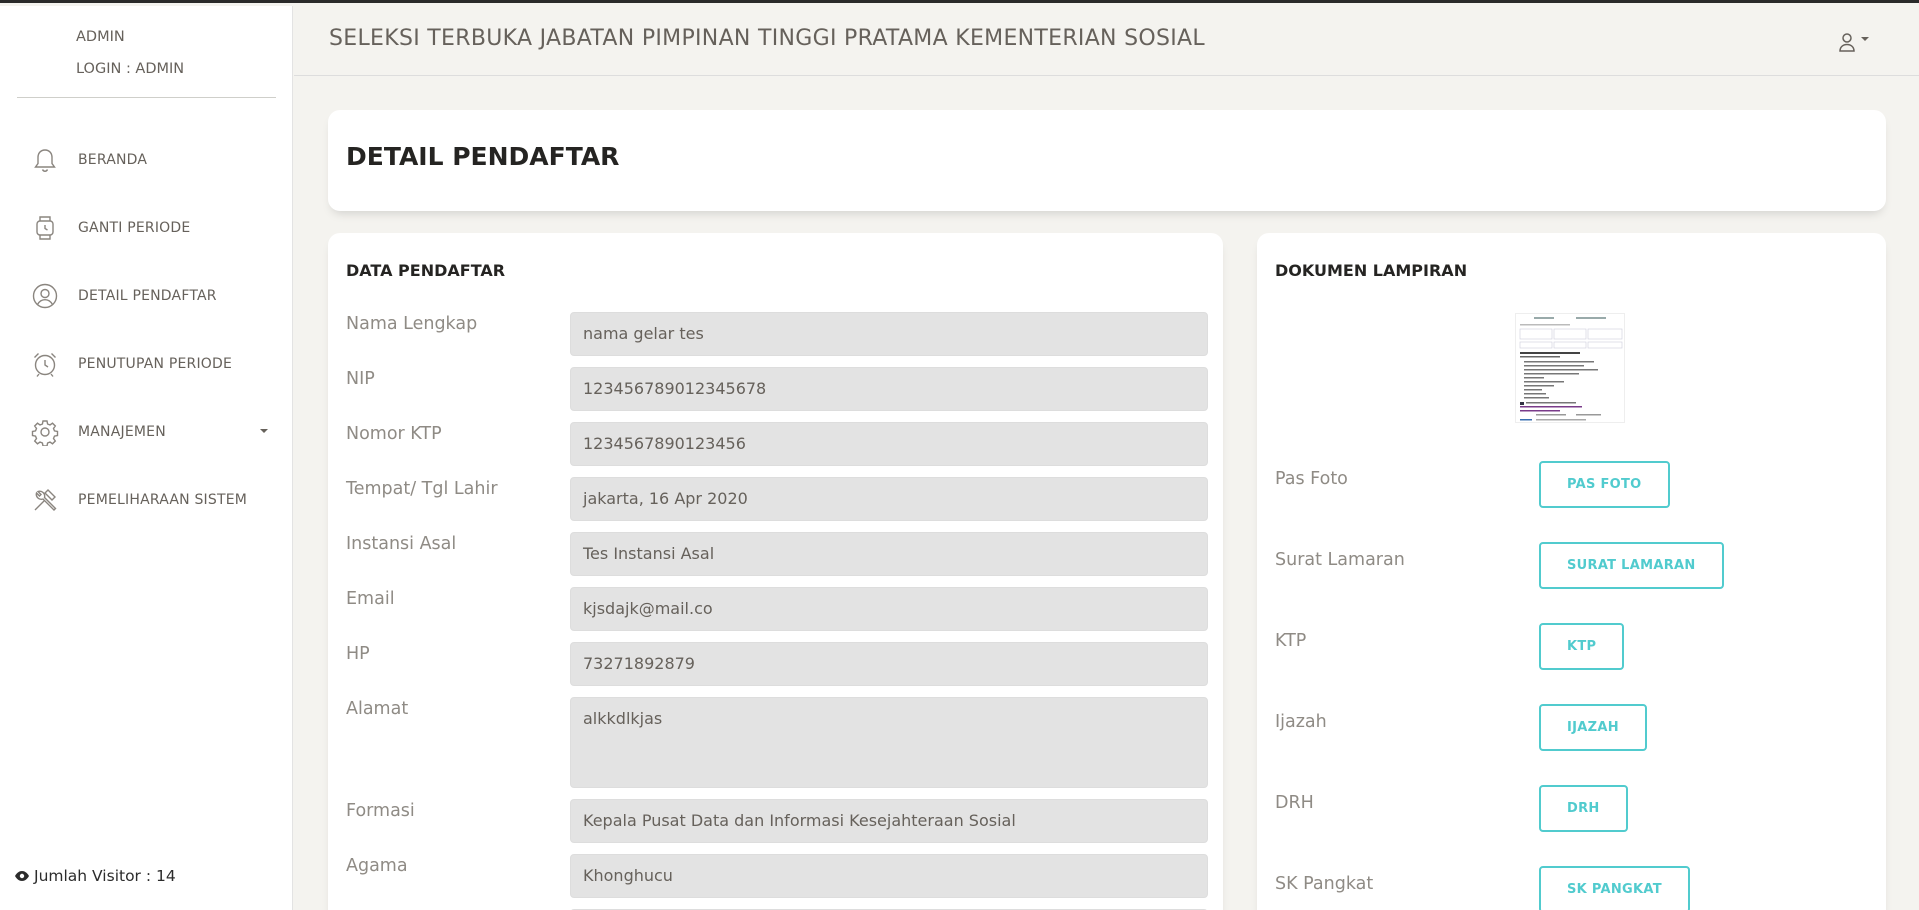 The height and width of the screenshot is (910, 1919). Describe the element at coordinates (1311, 479) in the screenshot. I see `doc-label: Pas Foto` at that location.